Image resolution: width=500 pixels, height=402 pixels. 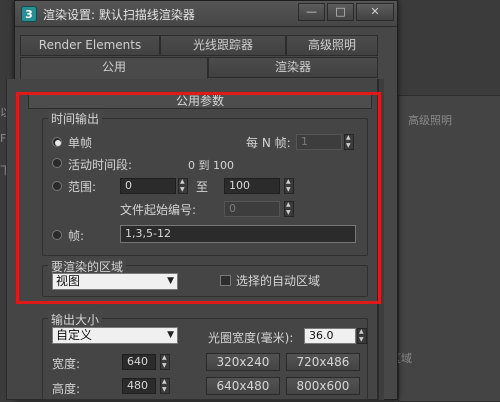 What do you see at coordinates (293, 67) in the screenshot?
I see `tab-renderer: 渲染器` at bounding box center [293, 67].